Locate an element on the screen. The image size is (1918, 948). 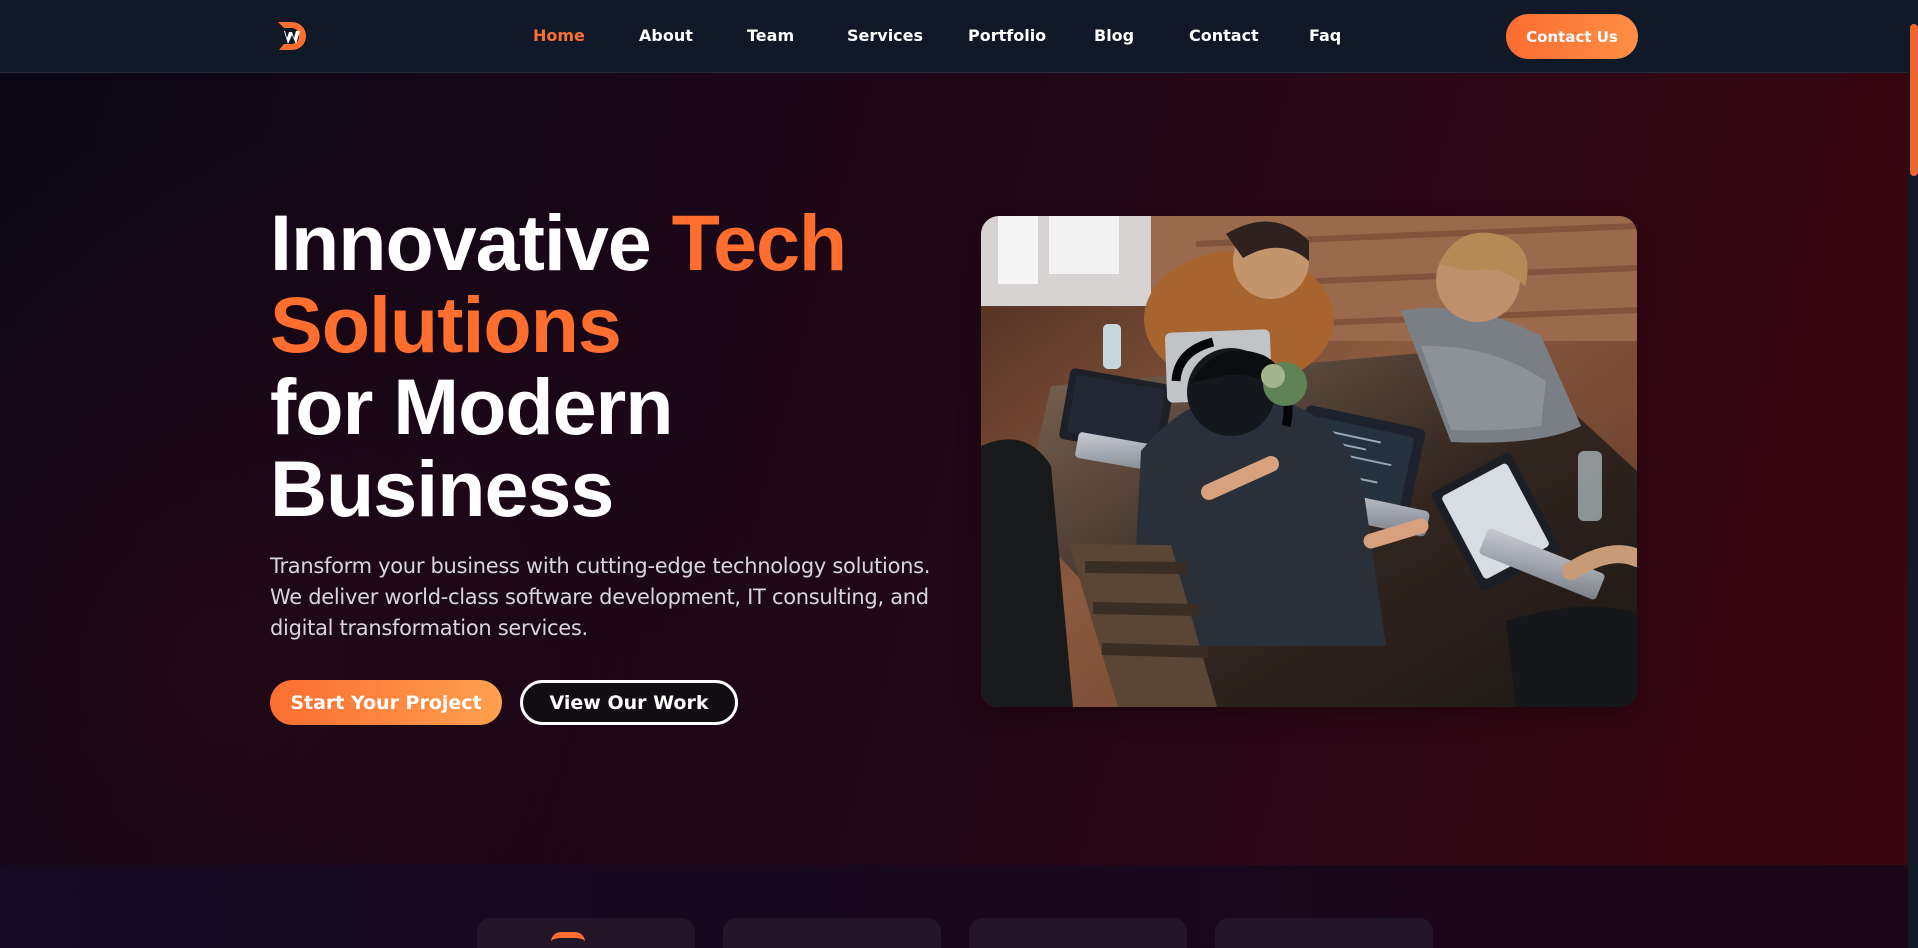
hero-title-accent-tech: Tech is located at coordinates (759, 242).